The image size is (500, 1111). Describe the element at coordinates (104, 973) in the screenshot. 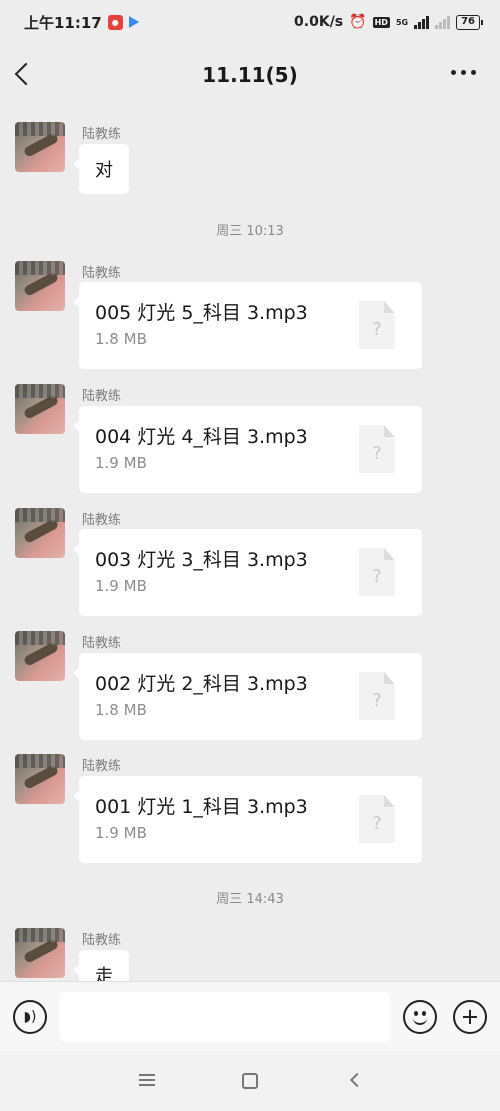

I see `message-text: 走` at that location.